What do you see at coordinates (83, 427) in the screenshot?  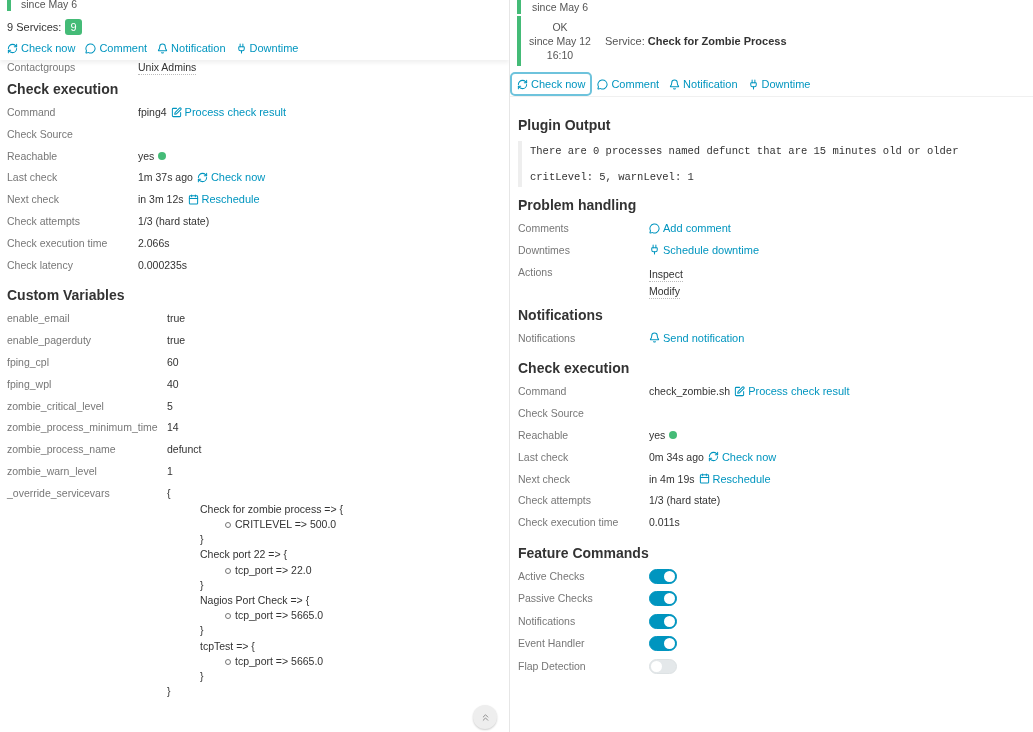 I see `field-label: zombie_process_minimum_time` at bounding box center [83, 427].